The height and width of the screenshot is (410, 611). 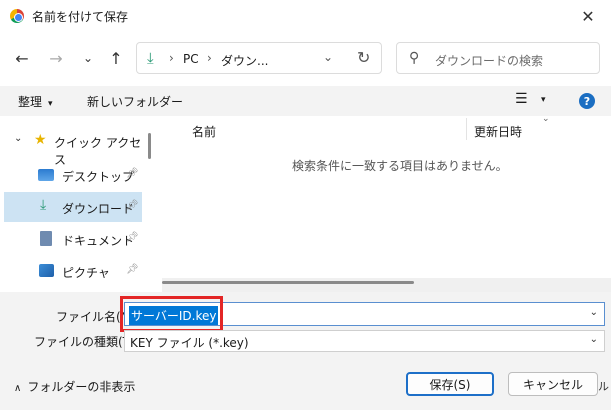 I want to click on cancel-tail-text: ル, so click(x=603, y=386).